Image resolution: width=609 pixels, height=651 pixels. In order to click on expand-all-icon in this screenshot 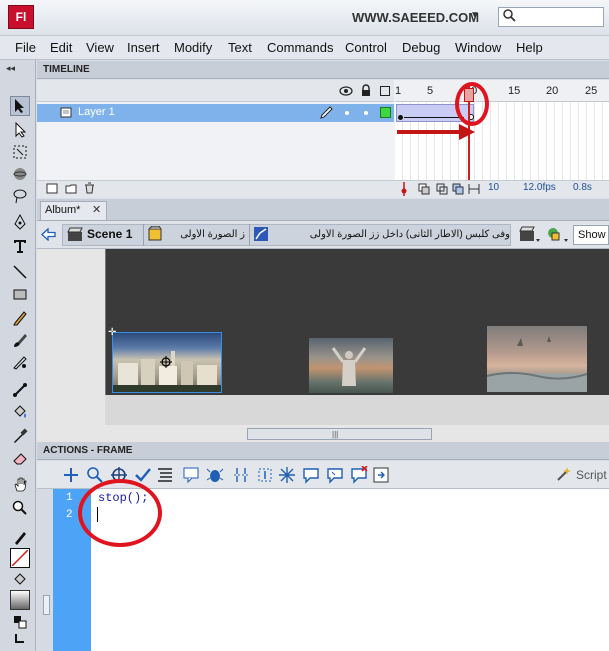, I will do `click(287, 475)`.